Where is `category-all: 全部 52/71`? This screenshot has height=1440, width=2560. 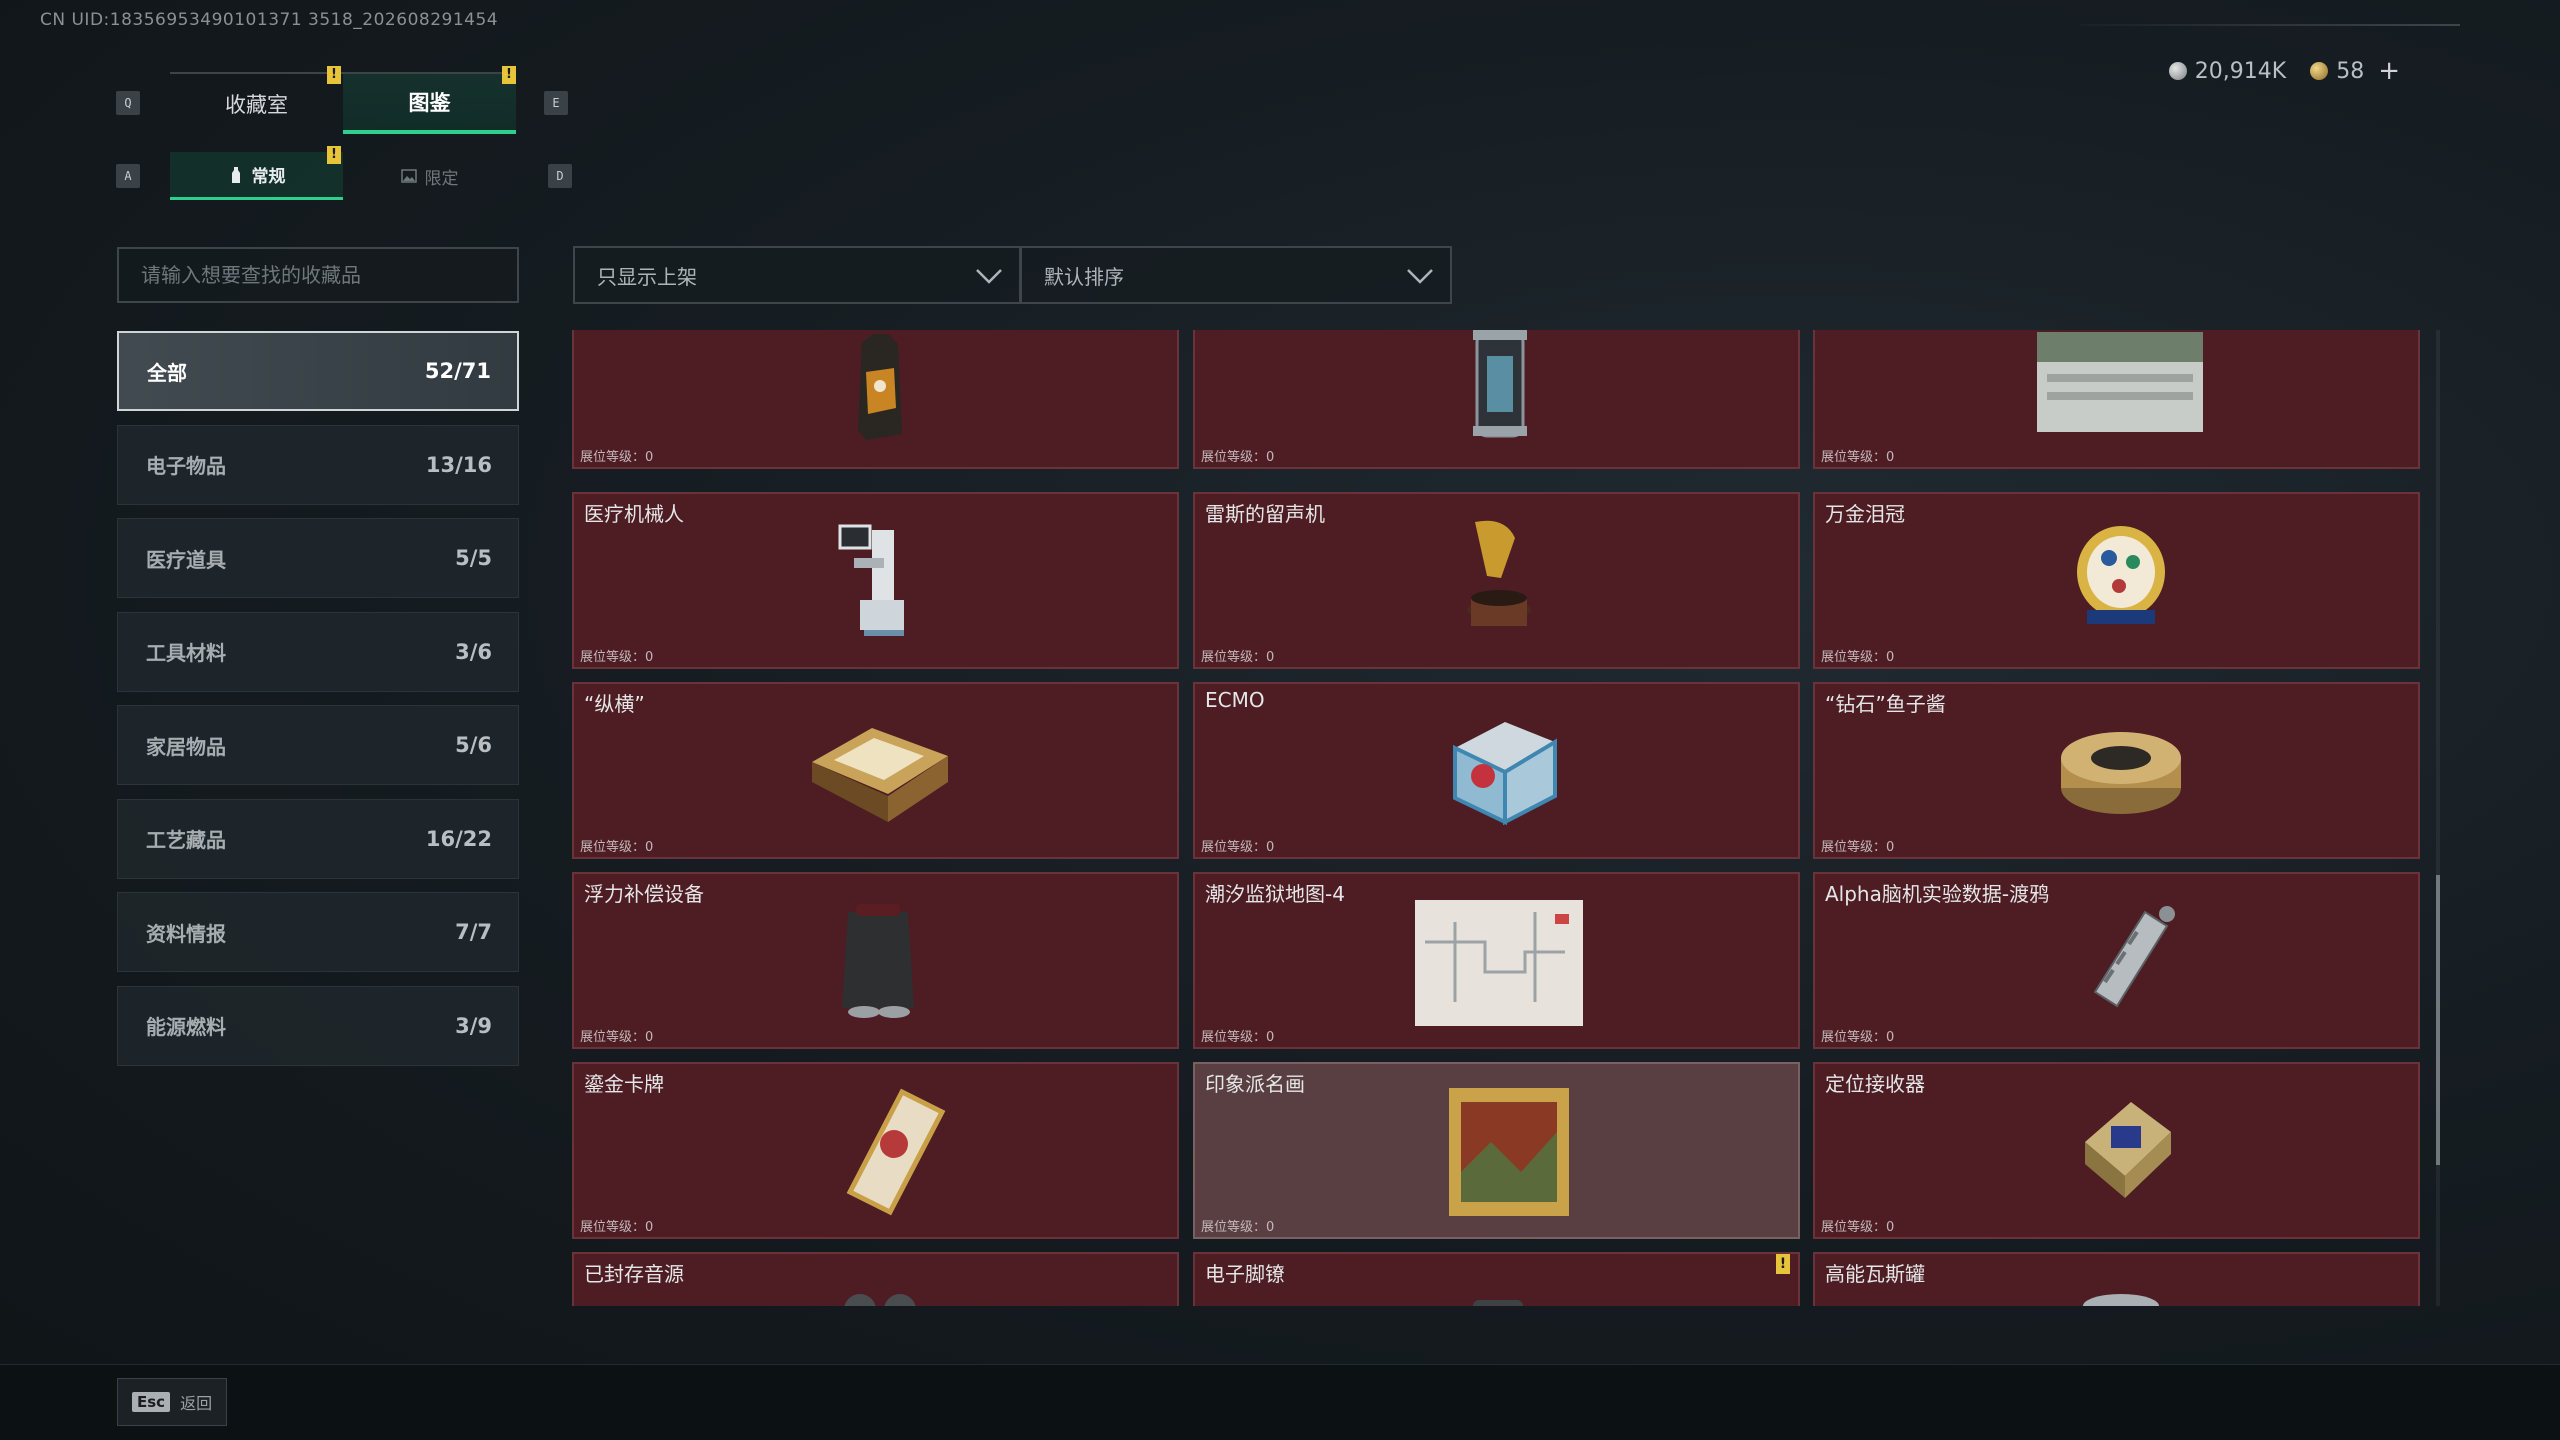
category-all: 全部 52/71 is located at coordinates (318, 371).